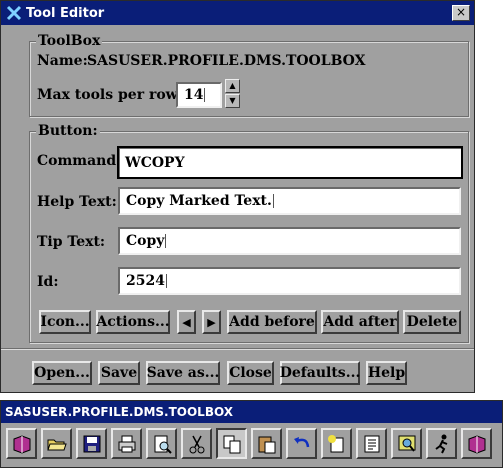 The width and height of the screenshot is (503, 468). I want to click on add-after-button: Add after, so click(360, 322).